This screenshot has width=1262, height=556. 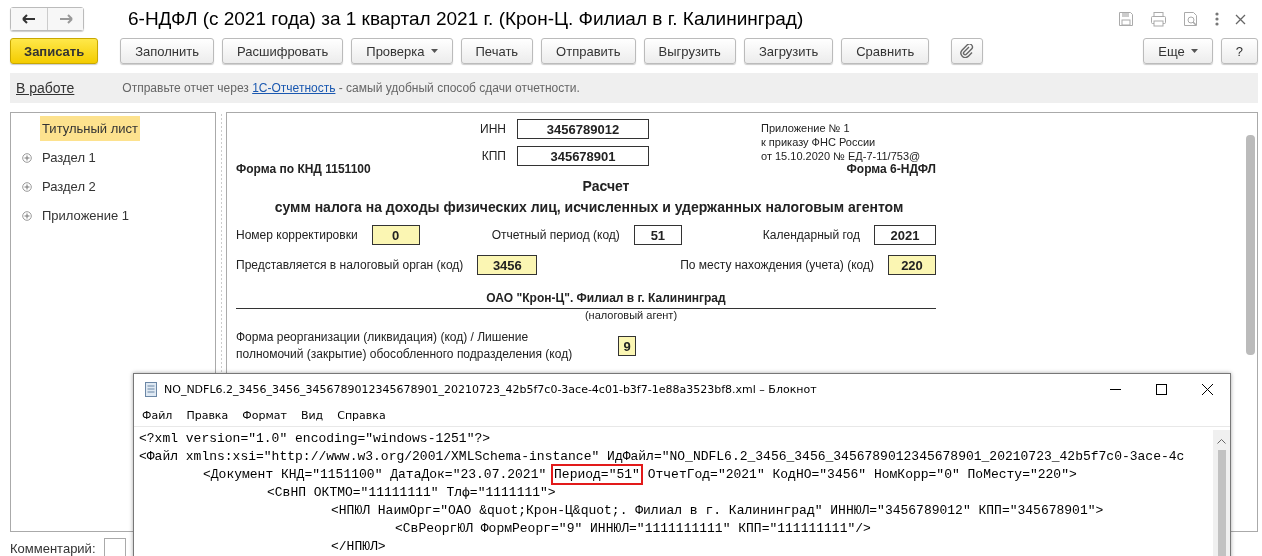 I want to click on menu-item: Формат, so click(x=264, y=415).